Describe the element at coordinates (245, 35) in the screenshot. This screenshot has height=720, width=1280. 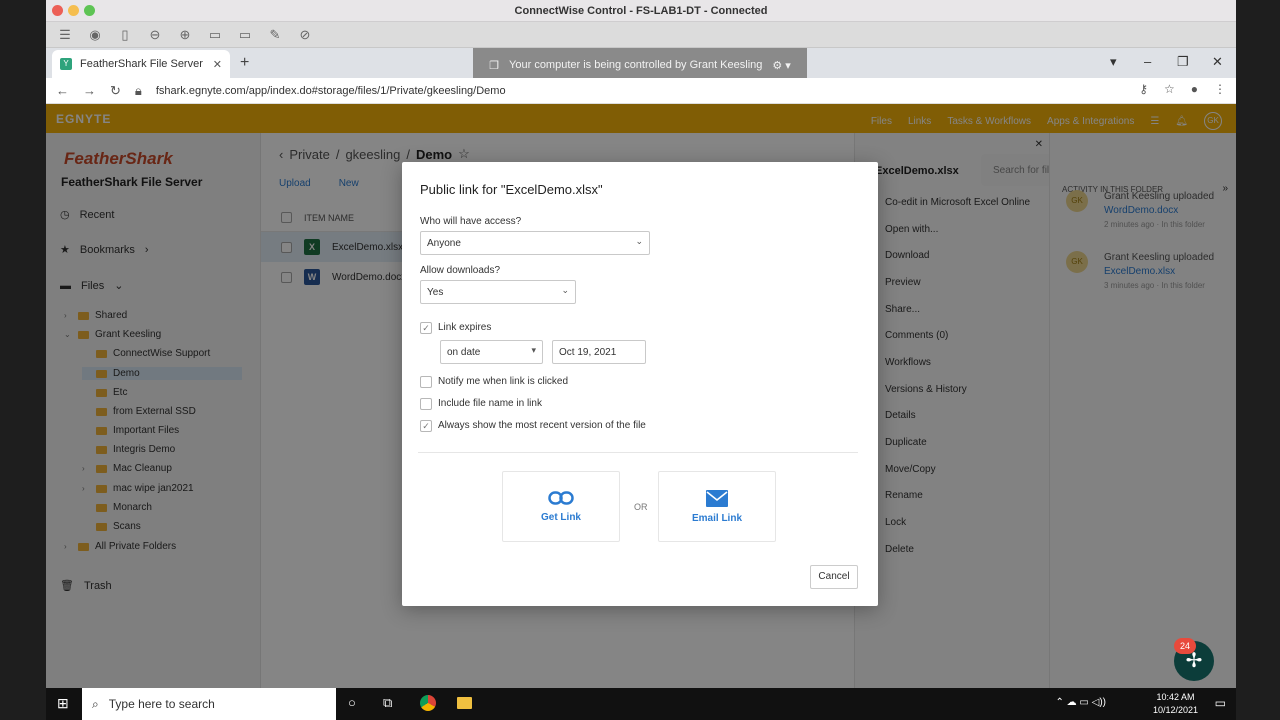
I see `file2-icon: ▭` at that location.